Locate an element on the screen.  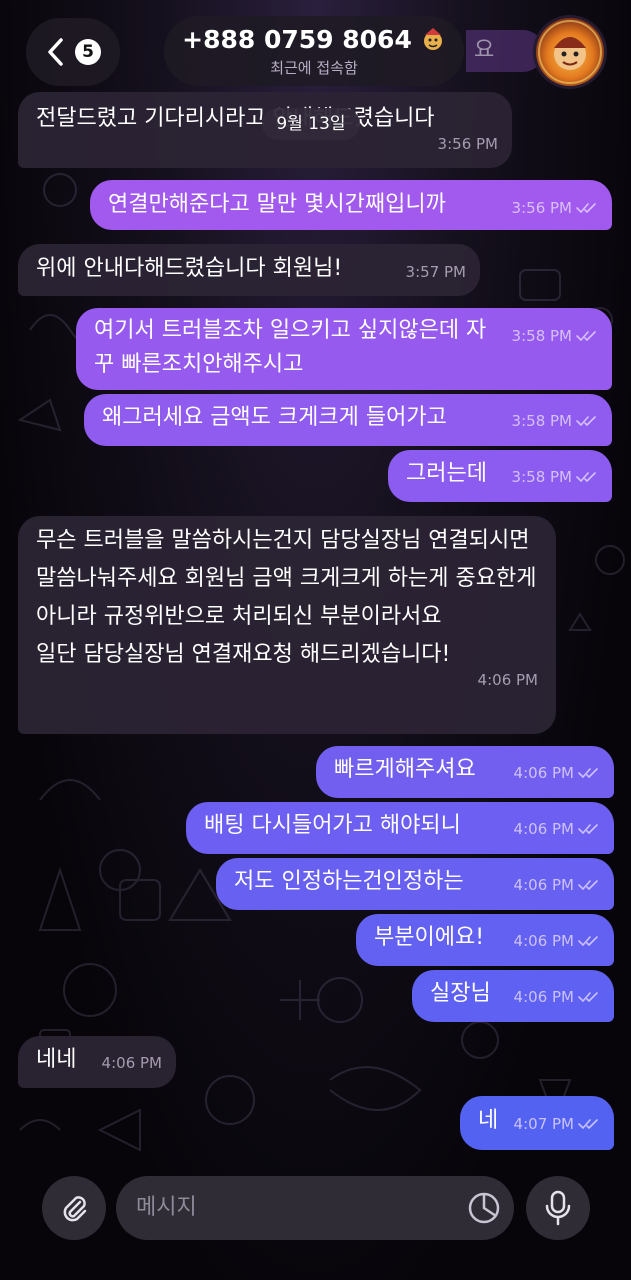
message-text: 네네 is located at coordinates (56, 1059).